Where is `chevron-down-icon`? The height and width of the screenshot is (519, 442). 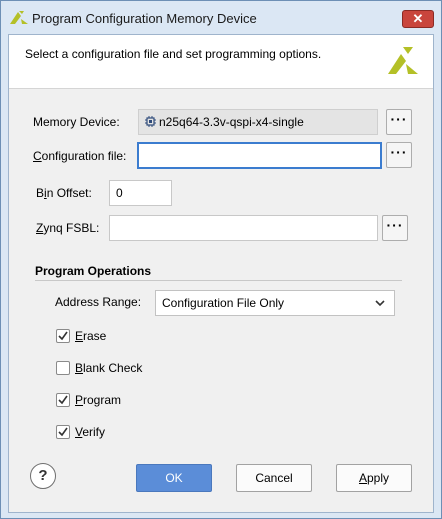
chevron-down-icon is located at coordinates (380, 303).